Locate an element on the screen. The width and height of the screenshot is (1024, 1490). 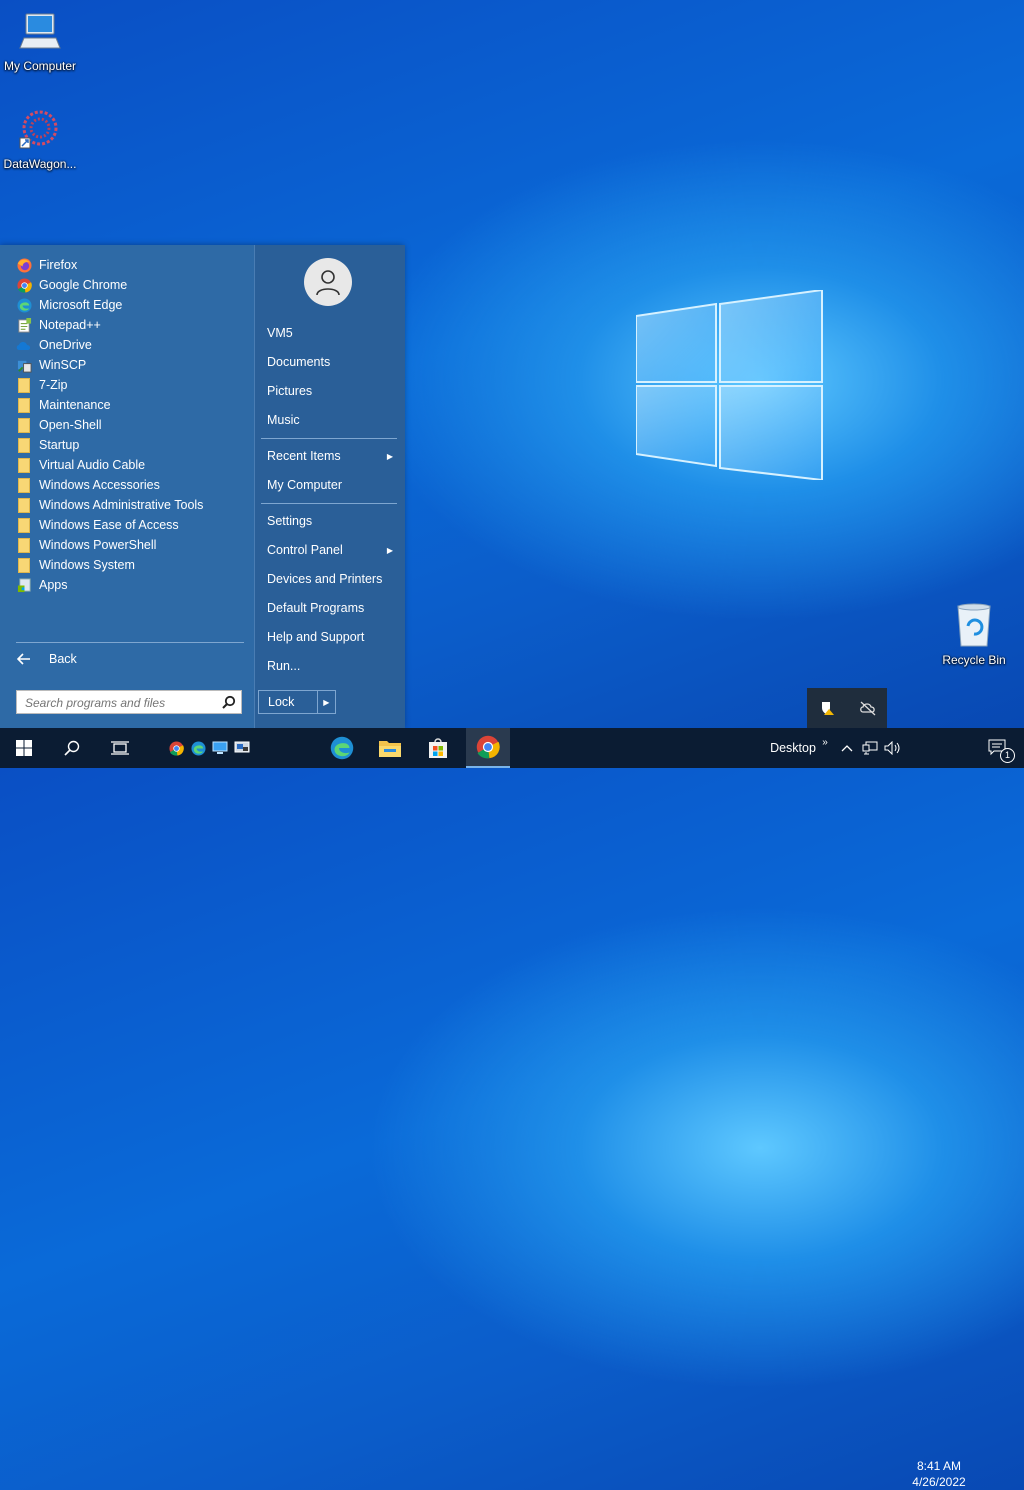
clock: 8:41 AM 4/26/2022 is located at coordinates (939, 1474).